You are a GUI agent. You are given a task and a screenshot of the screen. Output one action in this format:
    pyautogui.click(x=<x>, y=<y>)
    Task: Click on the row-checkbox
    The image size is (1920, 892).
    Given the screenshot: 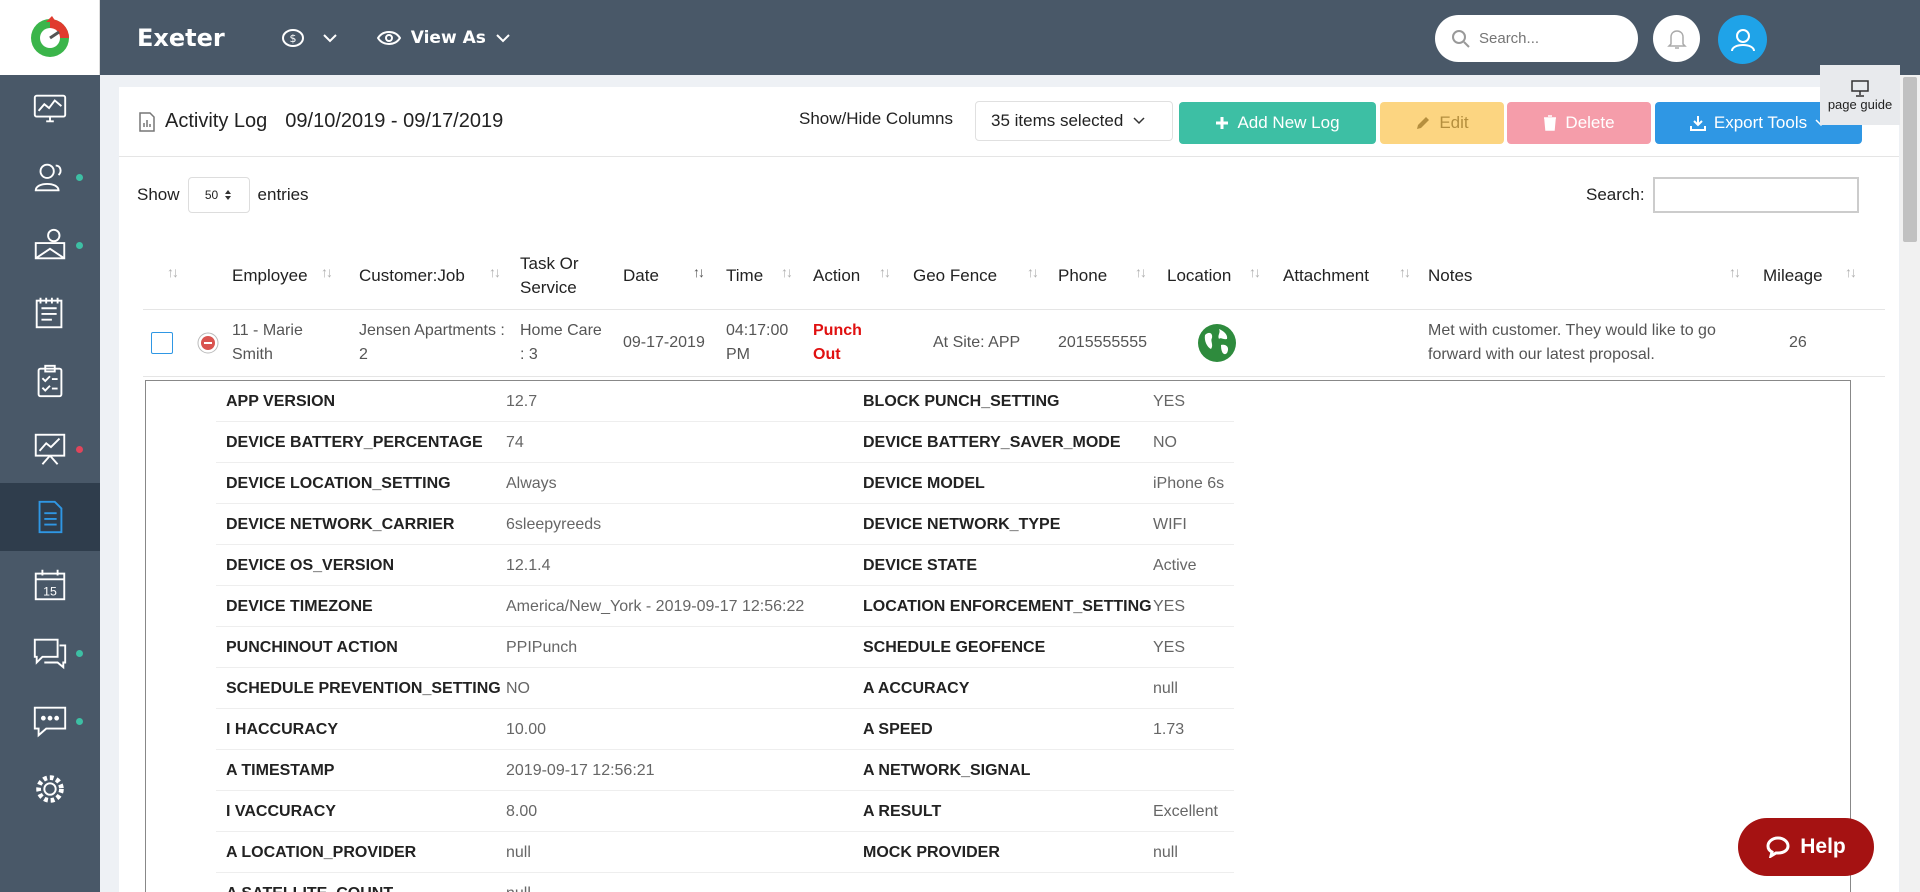 What is the action you would take?
    pyautogui.click(x=162, y=343)
    